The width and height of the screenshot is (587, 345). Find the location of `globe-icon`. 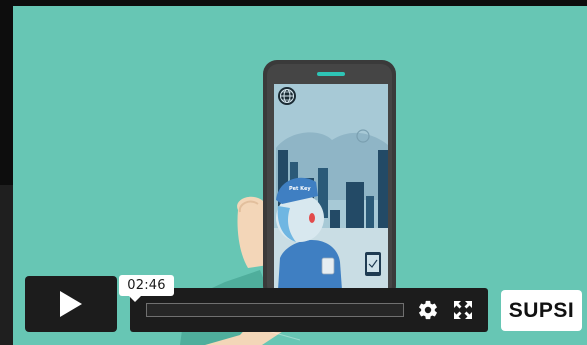

globe-icon is located at coordinates (287, 96).